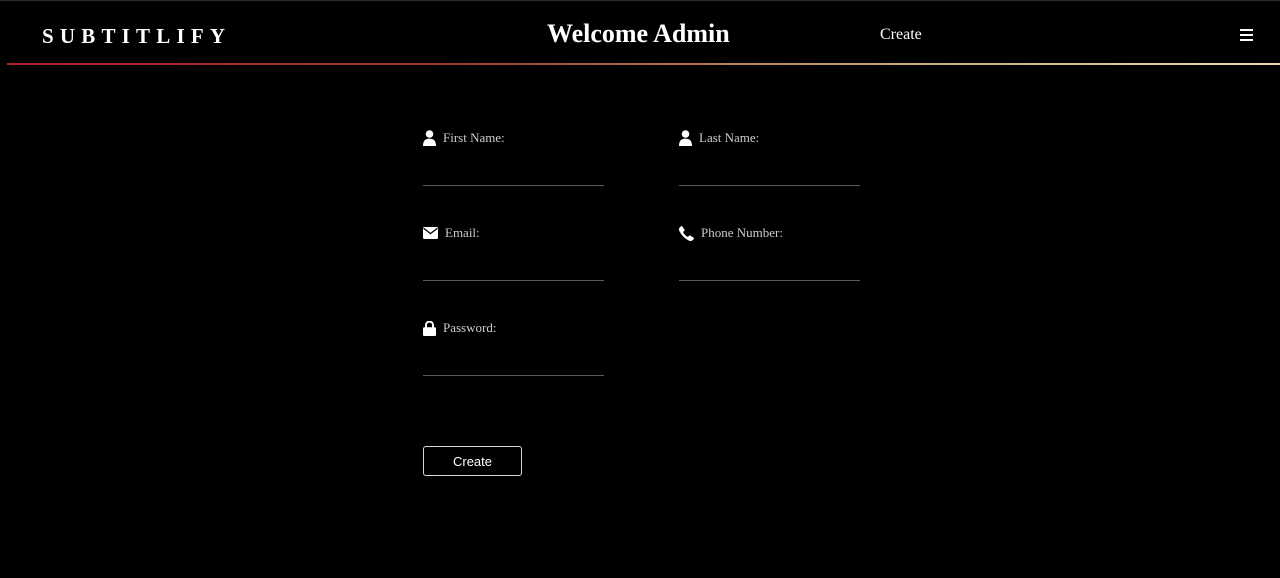 This screenshot has height=578, width=1280. What do you see at coordinates (686, 233) in the screenshot?
I see `phone-icon` at bounding box center [686, 233].